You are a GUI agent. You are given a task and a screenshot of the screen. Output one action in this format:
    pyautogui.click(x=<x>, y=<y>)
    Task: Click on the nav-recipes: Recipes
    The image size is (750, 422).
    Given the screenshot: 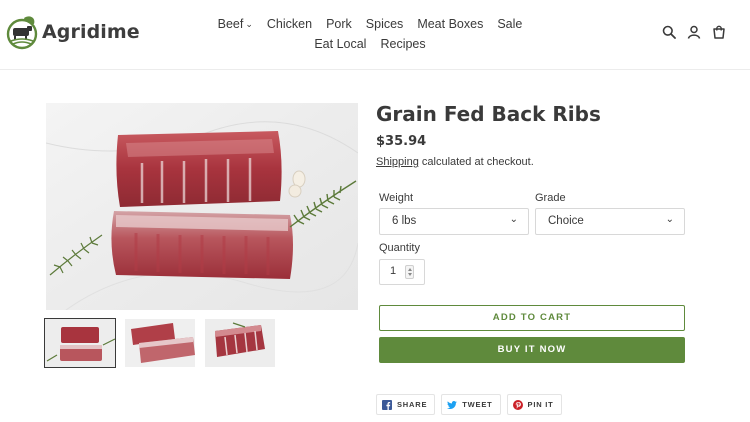 What is the action you would take?
    pyautogui.click(x=402, y=44)
    